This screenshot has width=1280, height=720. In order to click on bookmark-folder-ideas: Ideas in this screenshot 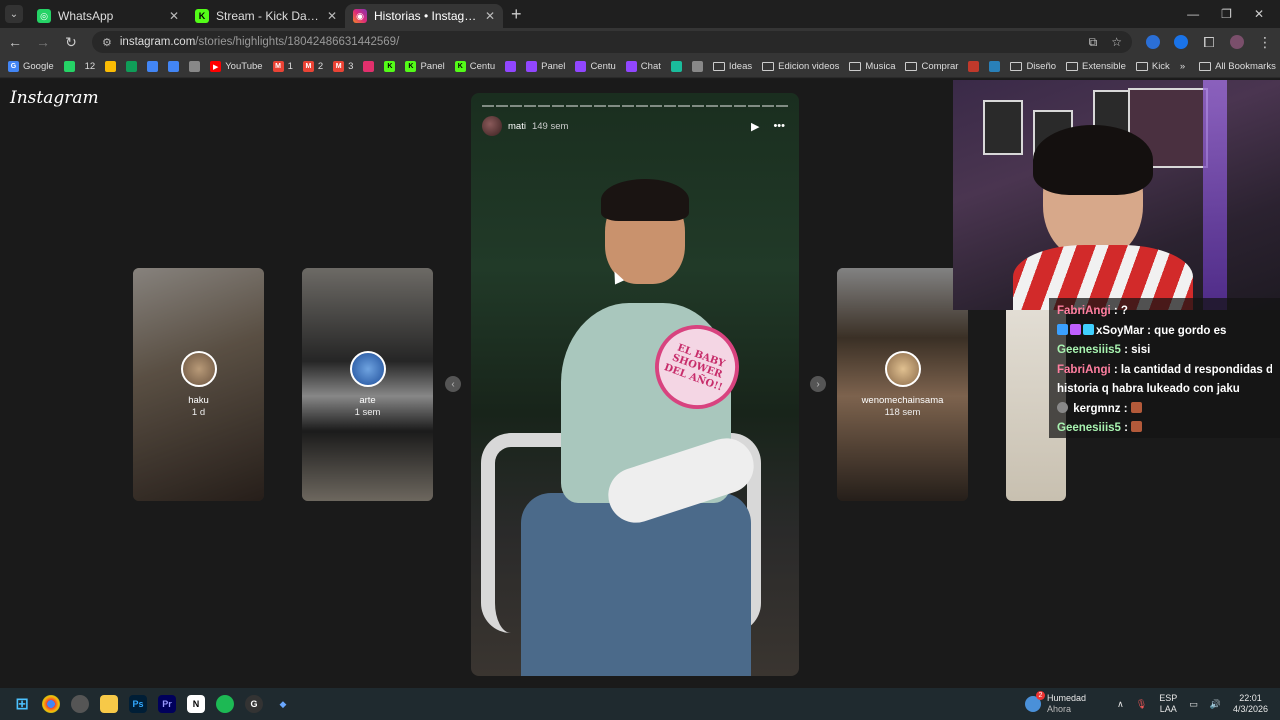, I will do `click(732, 66)`.